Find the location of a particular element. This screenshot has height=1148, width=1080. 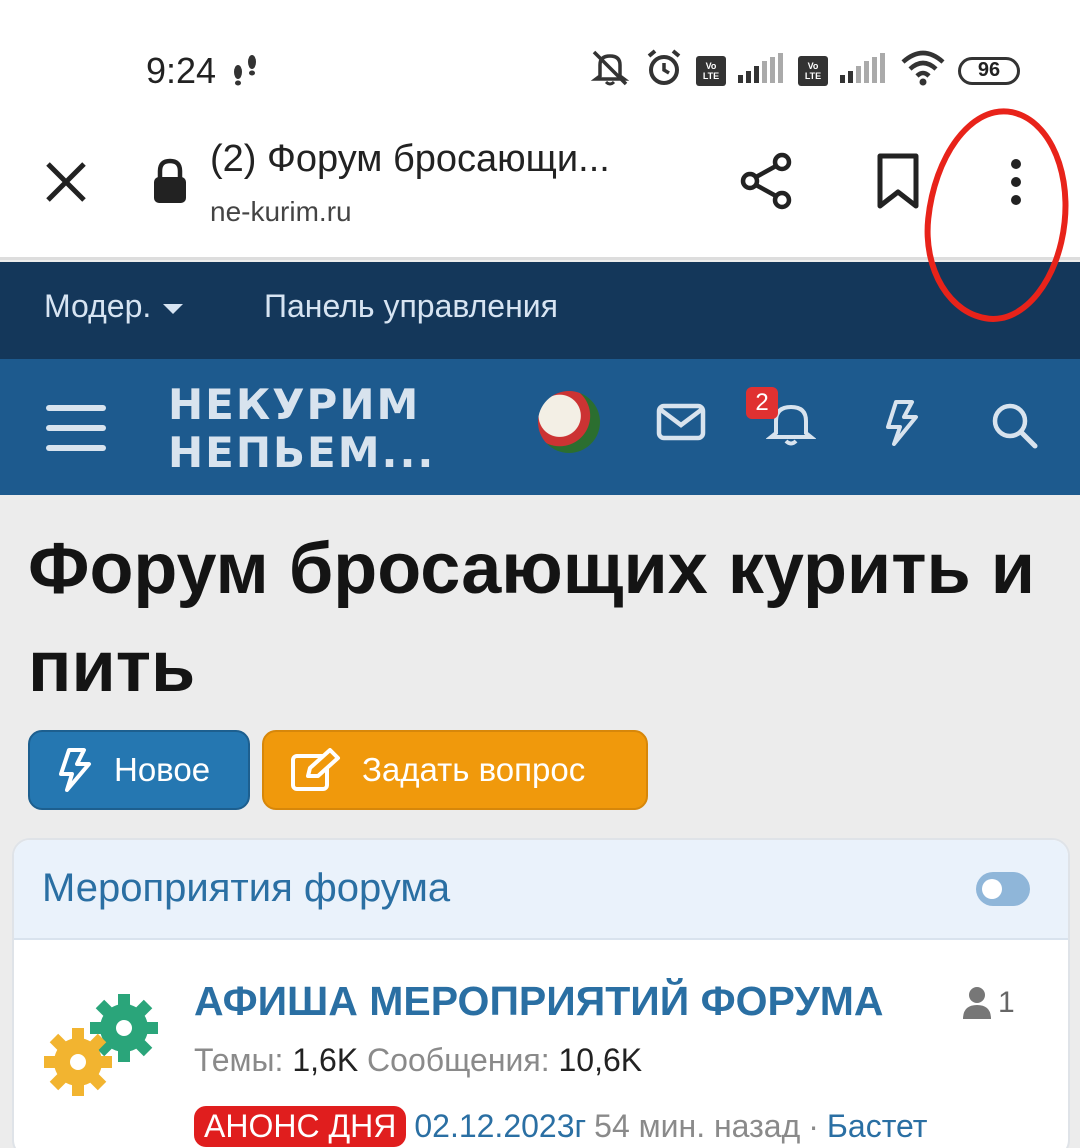

site-header: НЕКУРИМ НЕПЬЕМ... 2 is located at coordinates (540, 427).